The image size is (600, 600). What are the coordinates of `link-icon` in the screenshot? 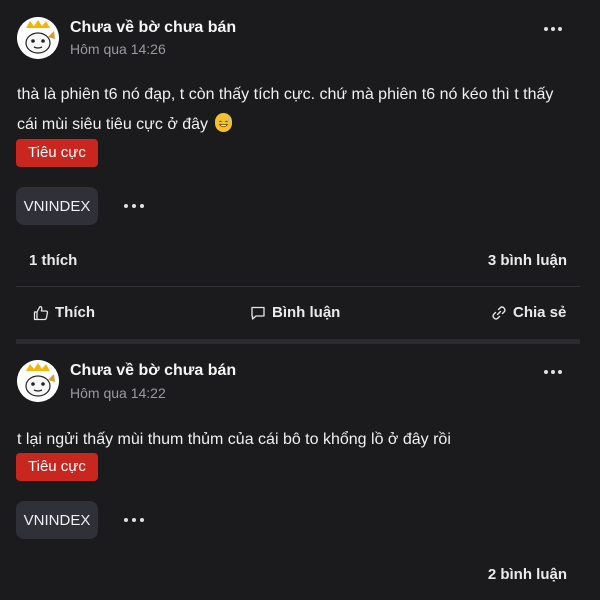 It's located at (499, 312).